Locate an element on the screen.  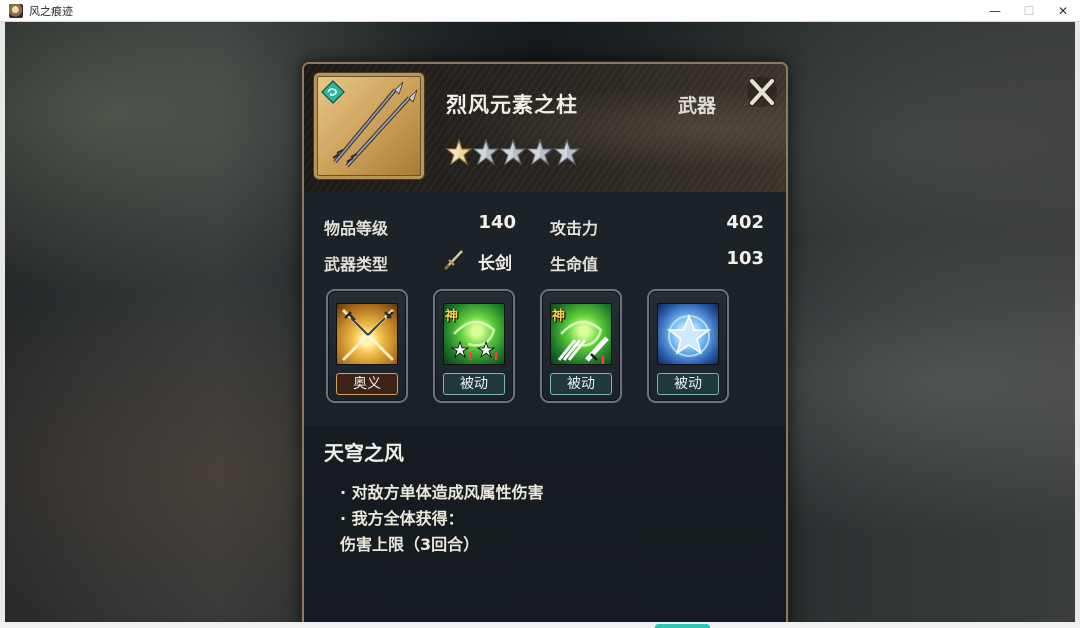
maximize-button: ☐ is located at coordinates (1029, 11).